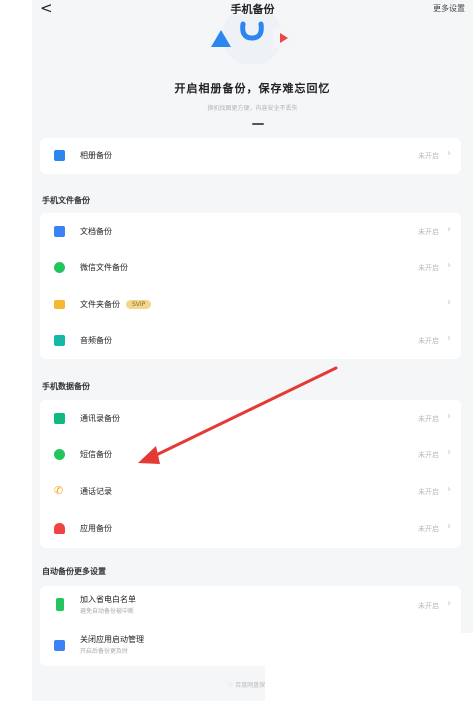  Describe the element at coordinates (96, 340) in the screenshot. I see `row-label: 音频备份` at that location.